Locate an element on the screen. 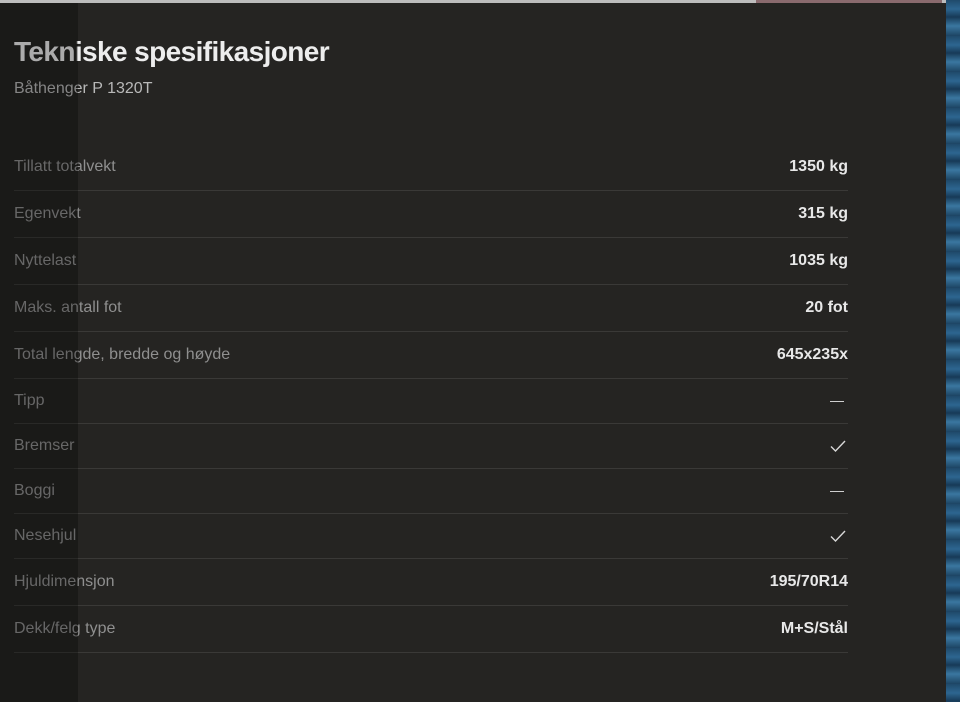 The image size is (960, 702). spec-row-nose-wheel: Nesehjul is located at coordinates (431, 536).